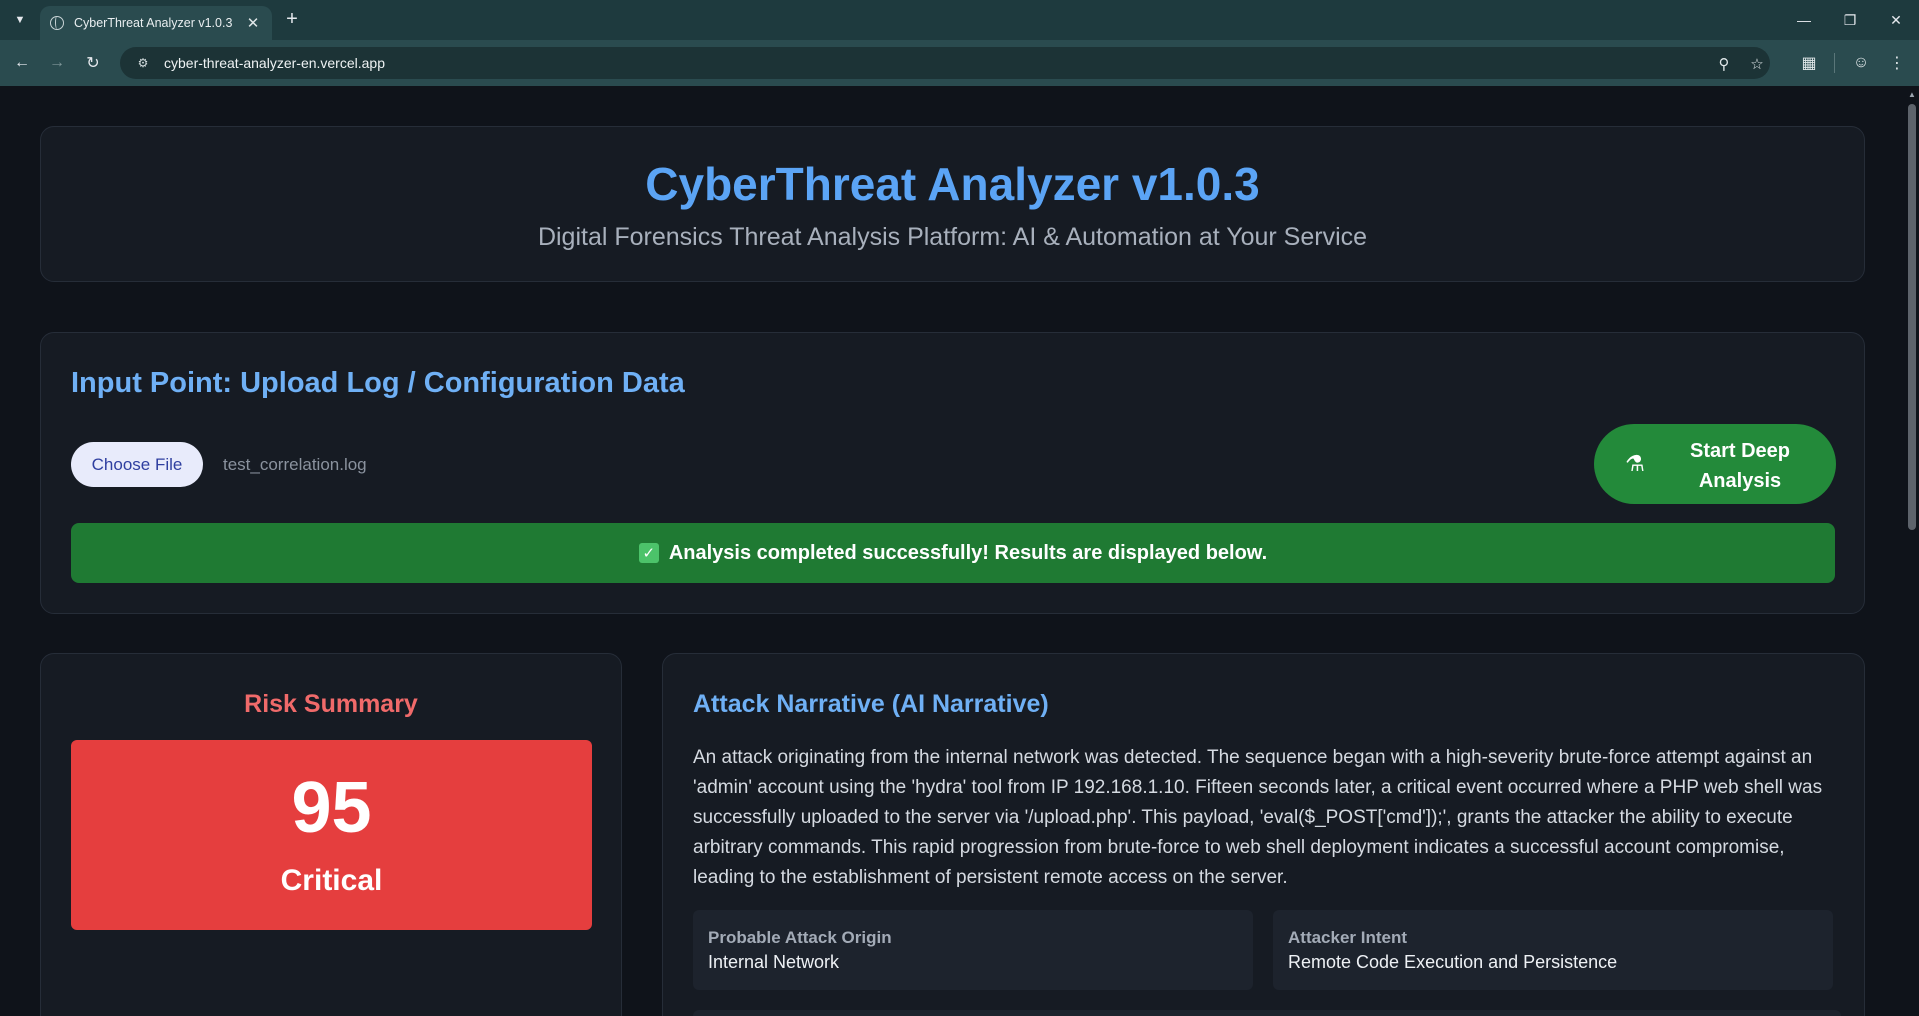  Describe the element at coordinates (292, 20) in the screenshot. I see `new-tab-plus-icon: +` at that location.